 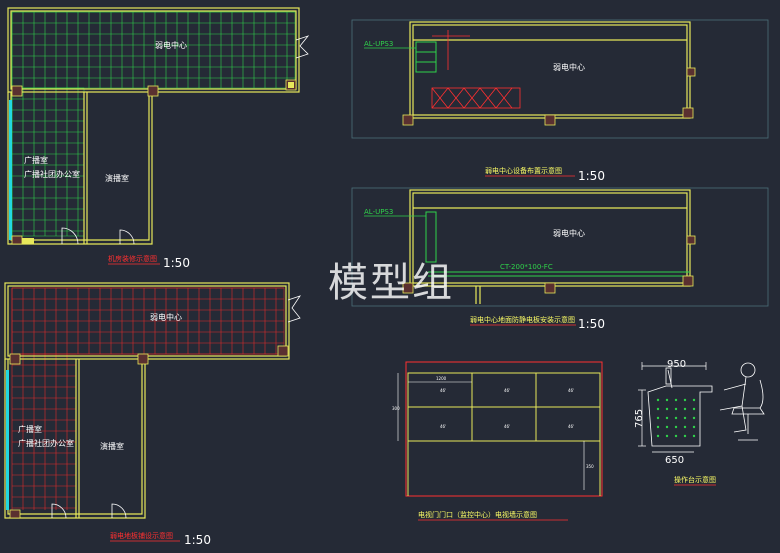 What do you see at coordinates (153, 50) in the screenshot?
I see `floor-grid-weak-room` at bounding box center [153, 50].